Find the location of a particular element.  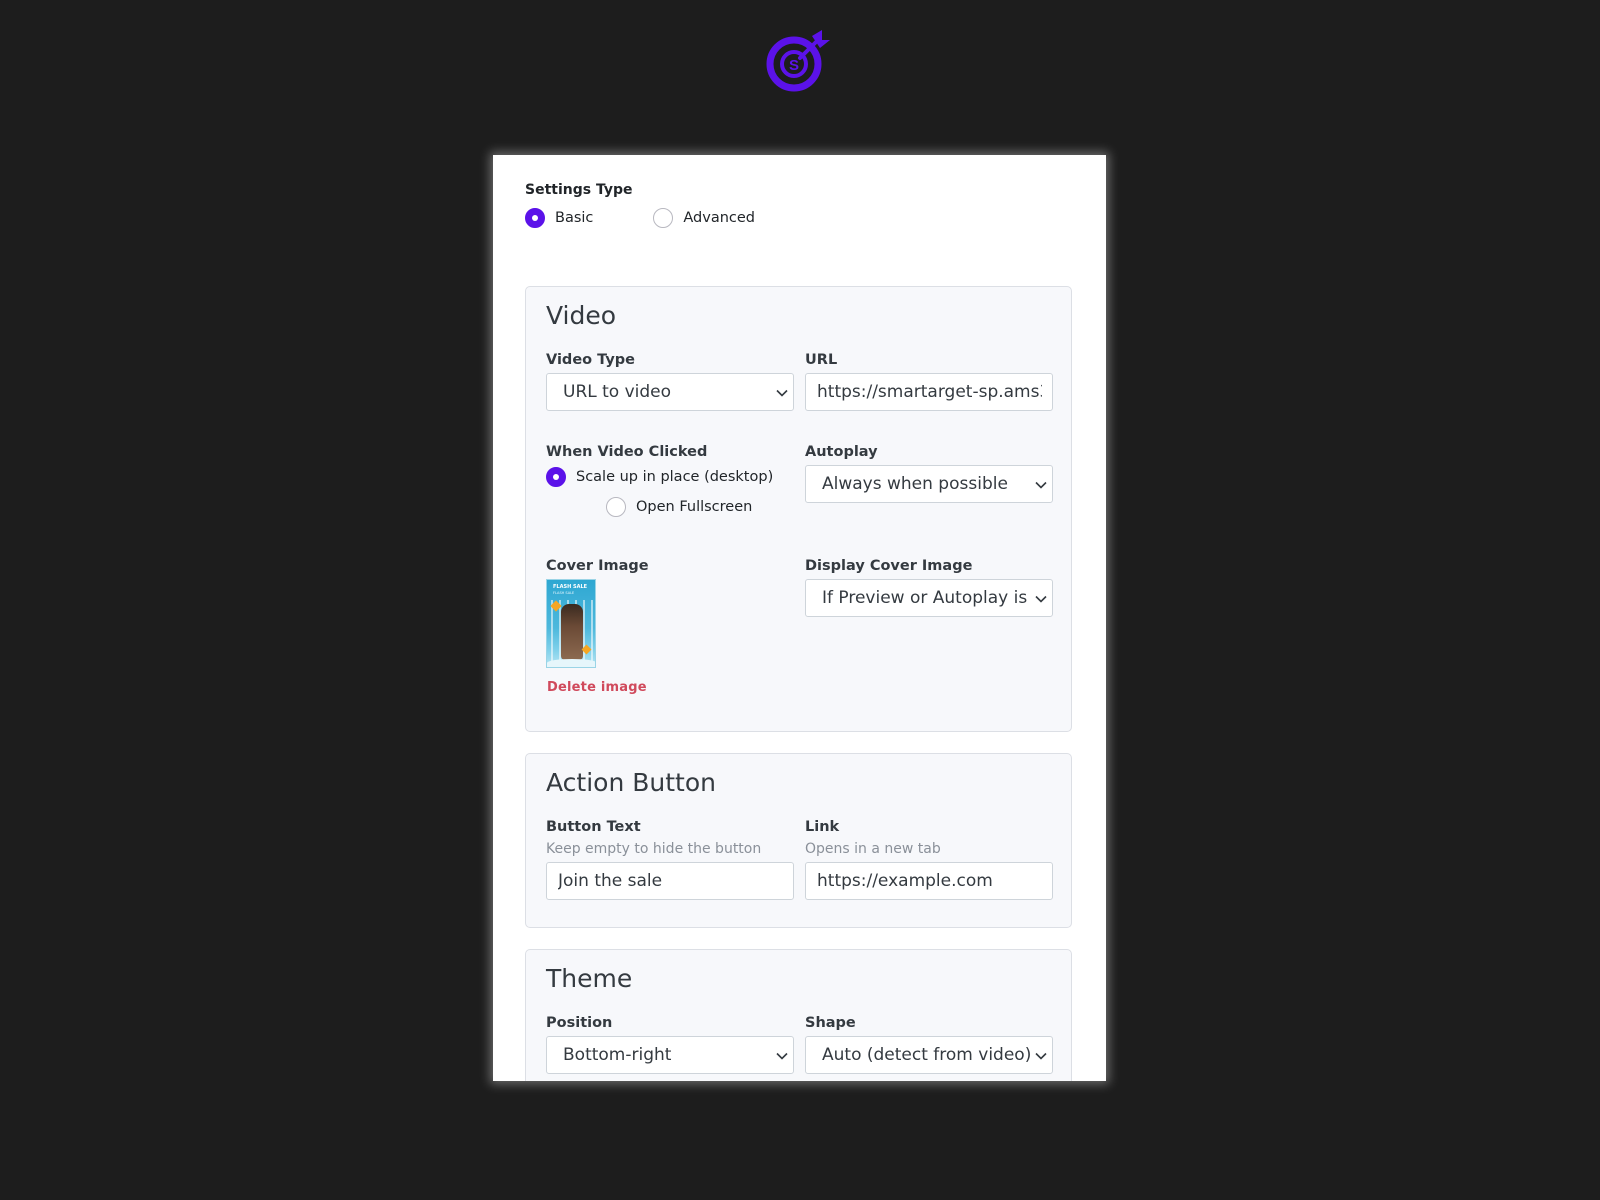

settings-type-basic-radio: Basic is located at coordinates (559, 218).